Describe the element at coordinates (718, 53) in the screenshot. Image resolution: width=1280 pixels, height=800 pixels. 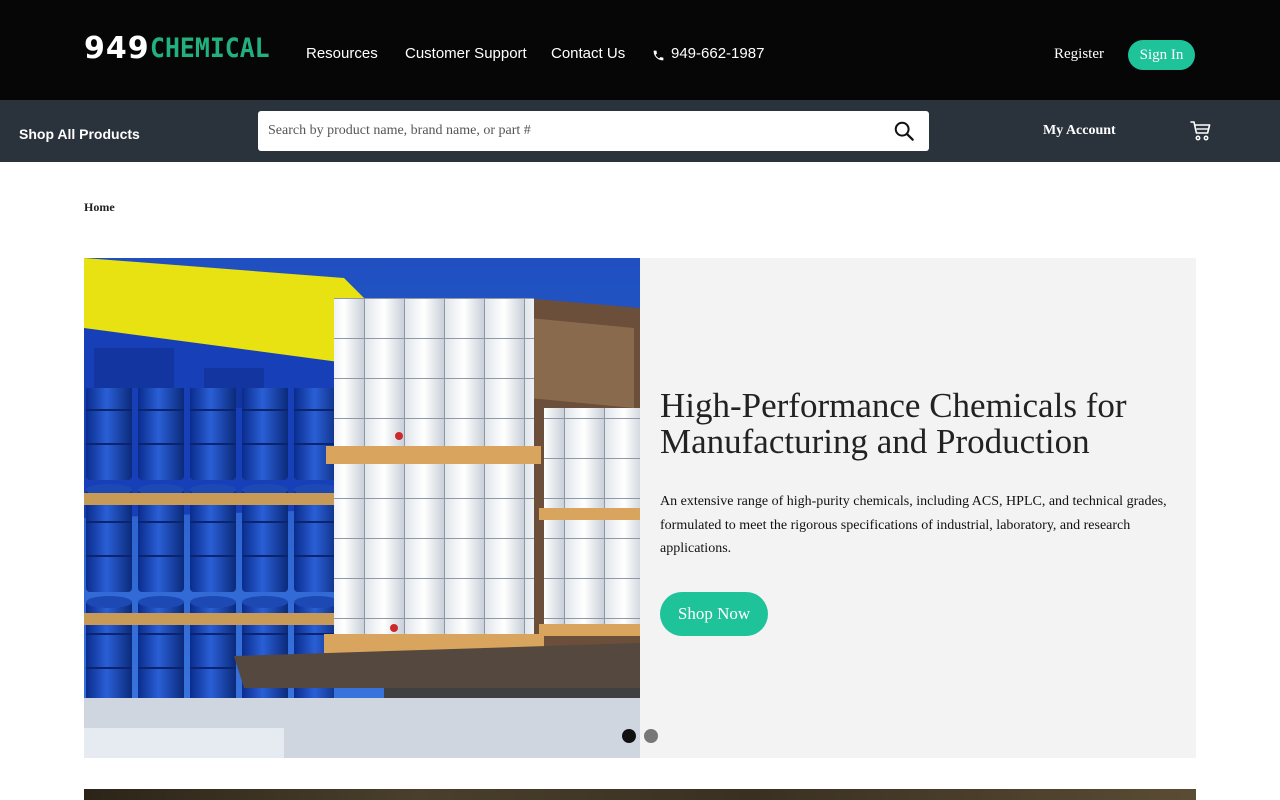
I see `phone-number: 949-662-1987` at that location.